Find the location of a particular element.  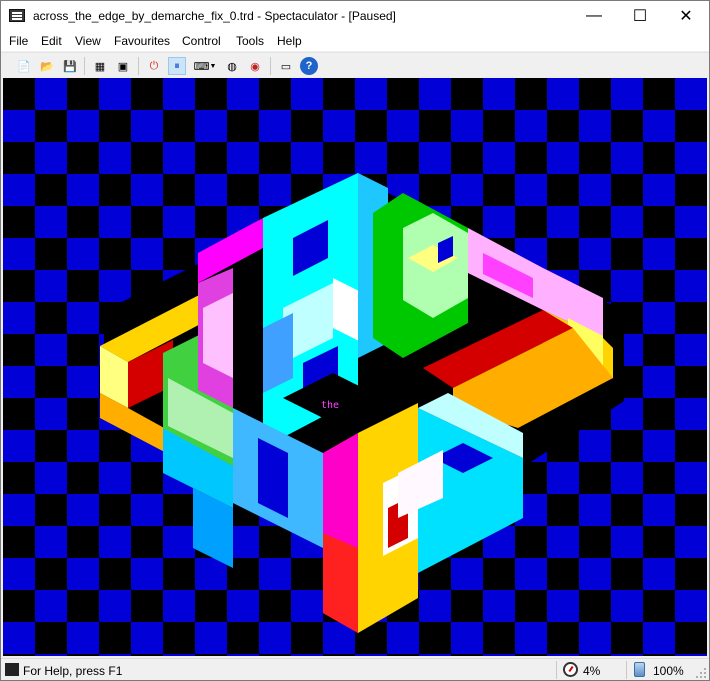

tape-icon: ▦ is located at coordinates (100, 66).